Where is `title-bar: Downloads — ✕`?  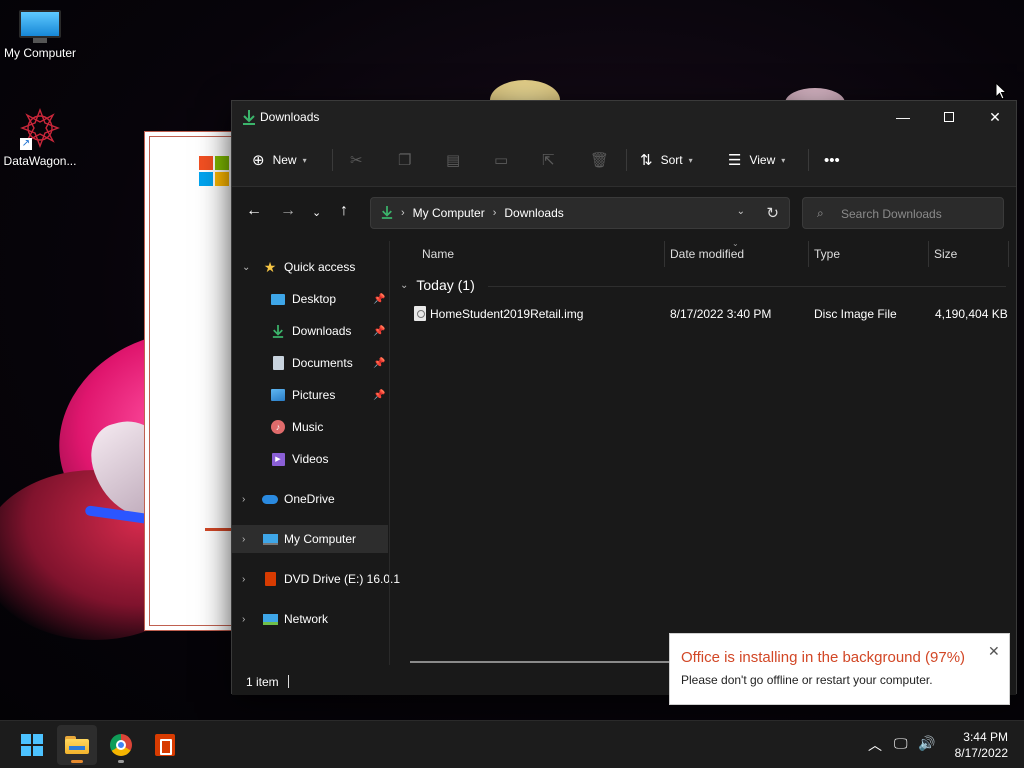 title-bar: Downloads — ✕ is located at coordinates (624, 117).